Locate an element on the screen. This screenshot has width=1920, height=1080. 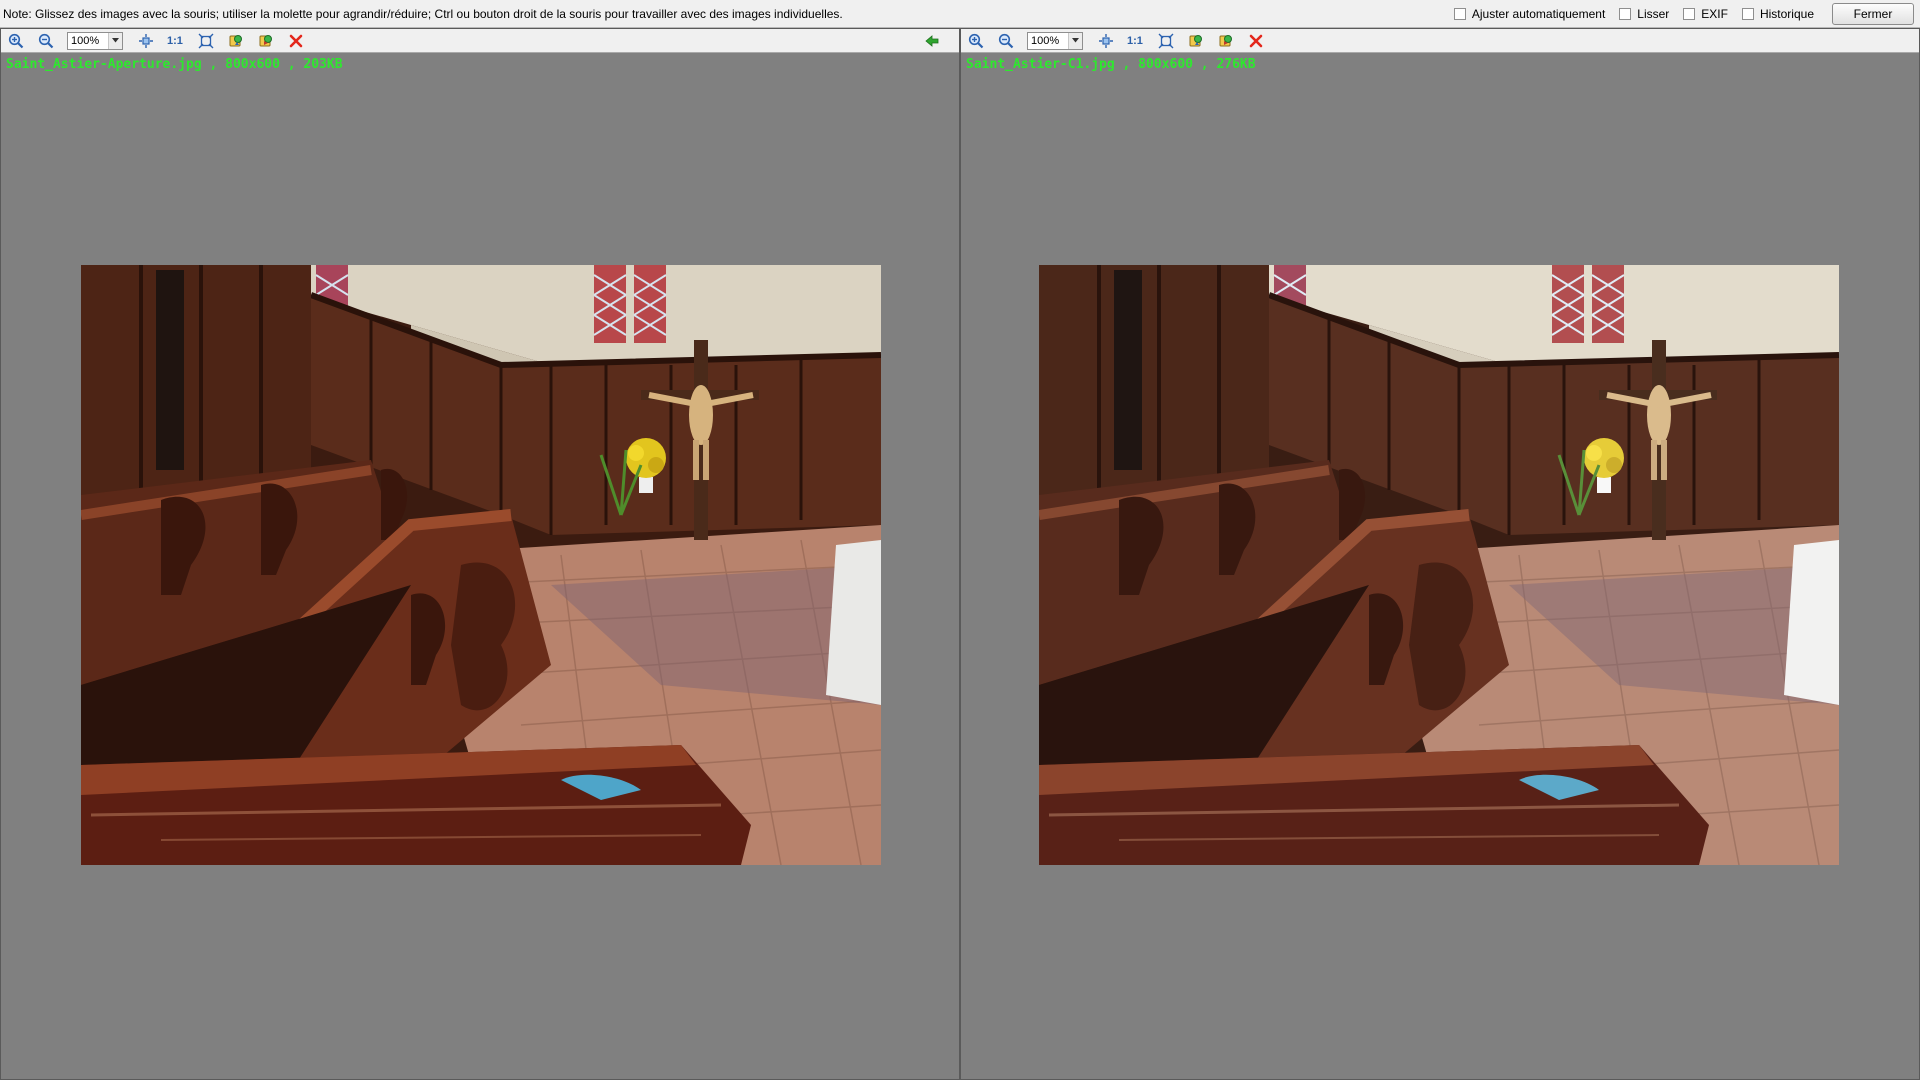
auto-fit-option: Ajuster automatiquement is located at coordinates (1529, 14).